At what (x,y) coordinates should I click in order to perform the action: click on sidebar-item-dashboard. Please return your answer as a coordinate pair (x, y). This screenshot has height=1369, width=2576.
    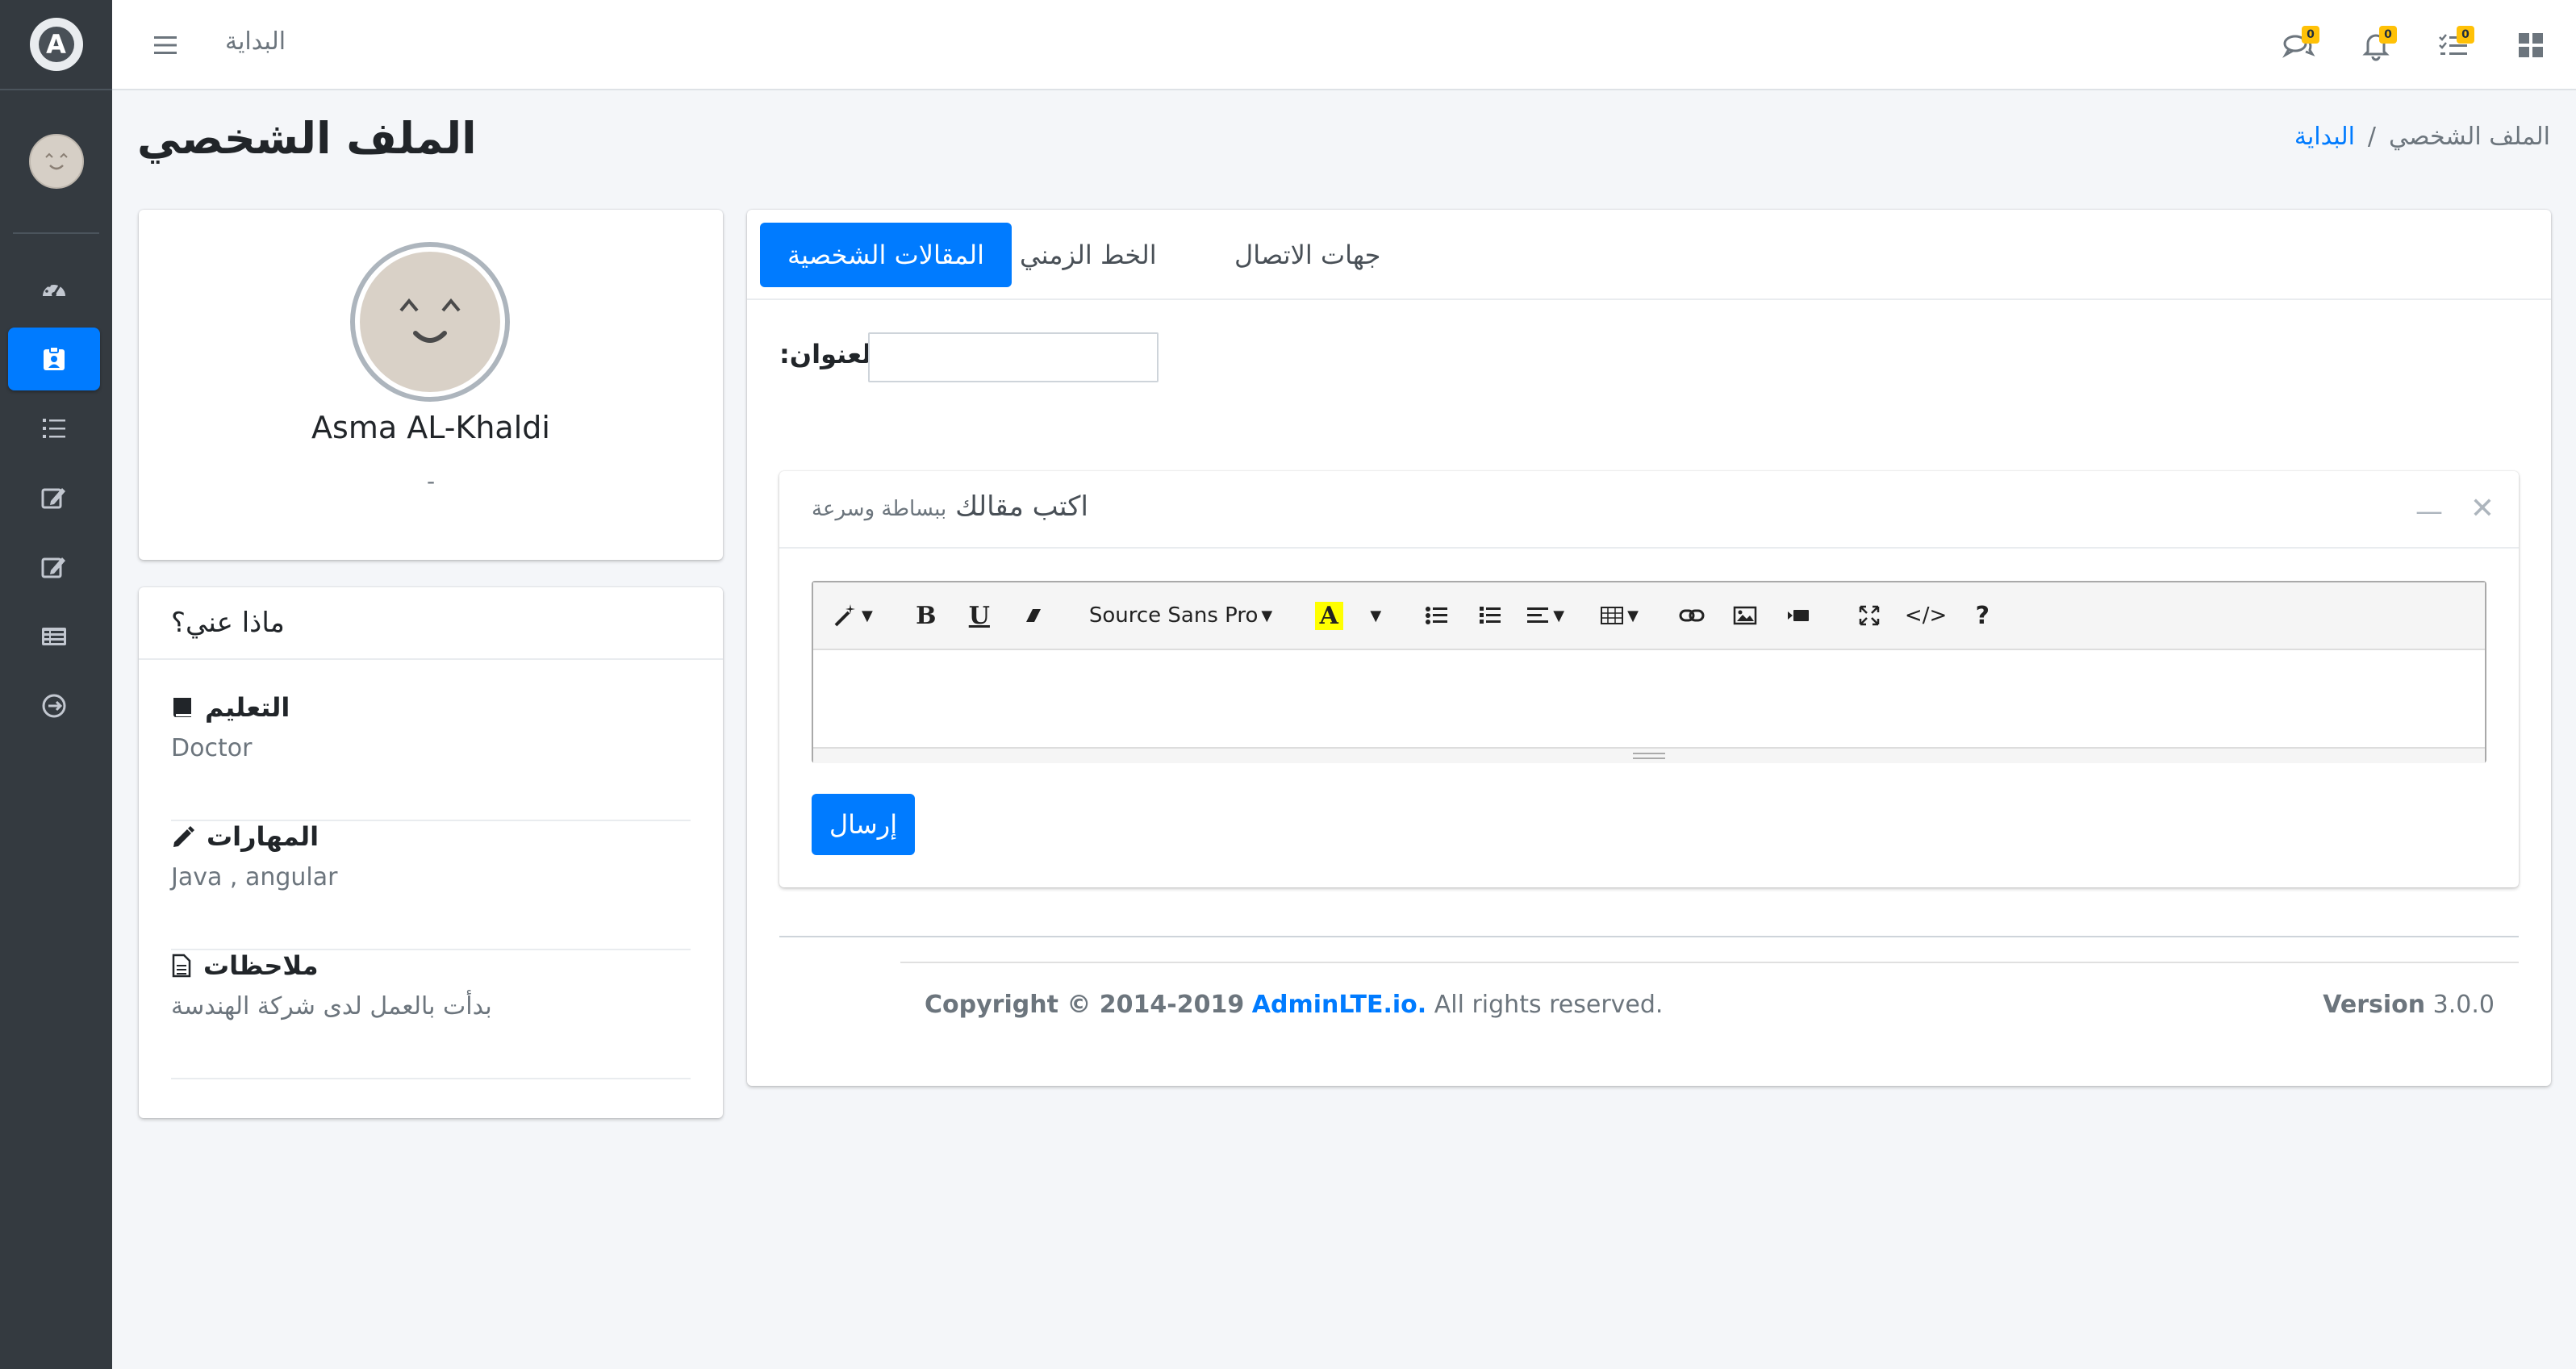
    Looking at the image, I should click on (54, 289).